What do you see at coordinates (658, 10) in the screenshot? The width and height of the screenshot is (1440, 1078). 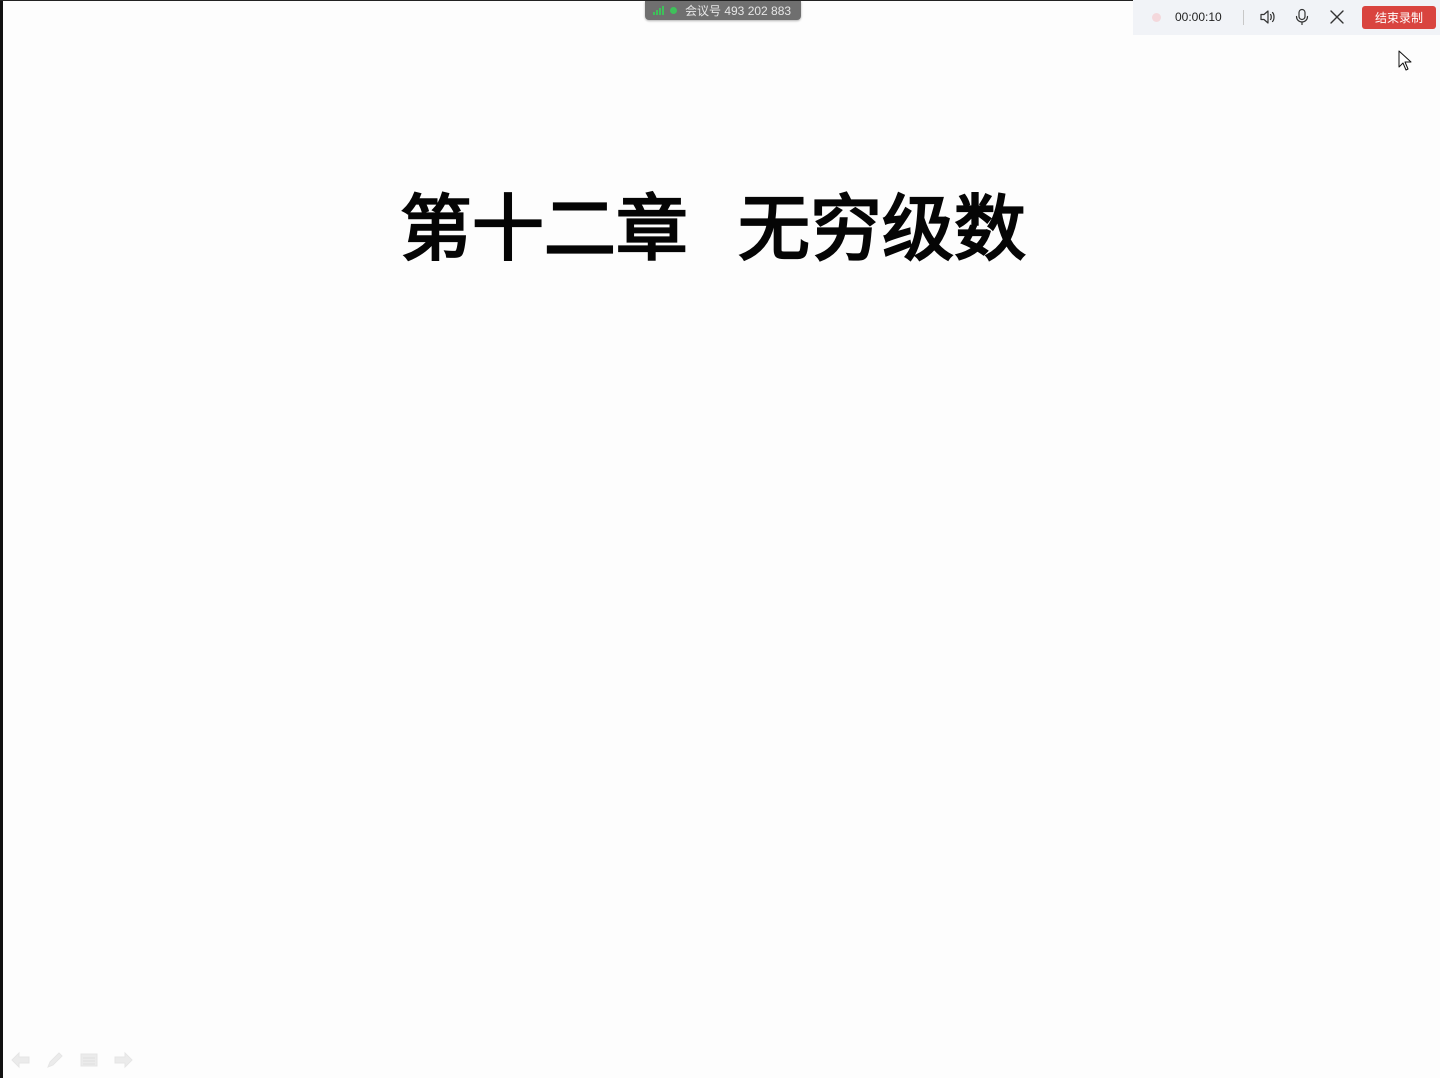 I see `signal-icon` at bounding box center [658, 10].